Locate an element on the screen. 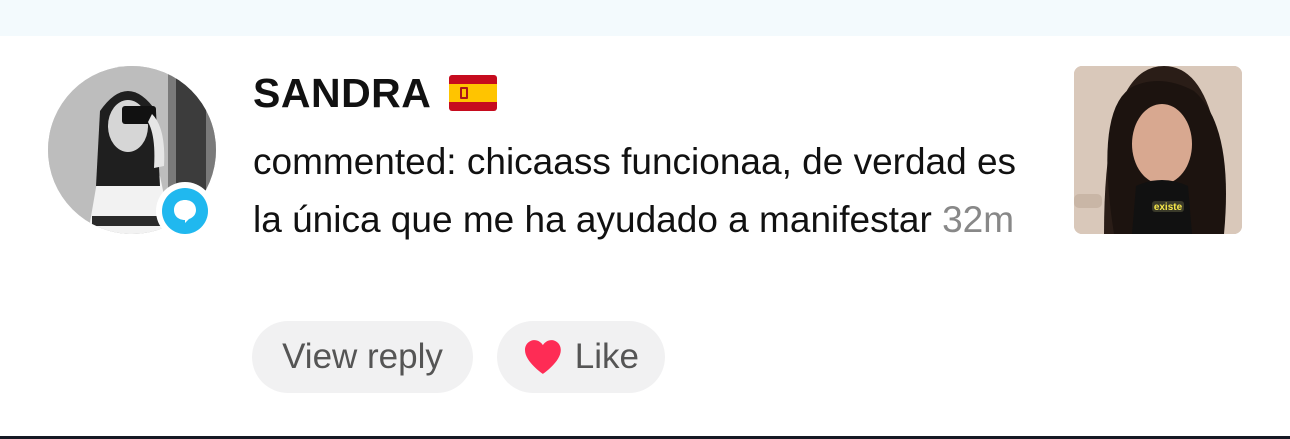 The height and width of the screenshot is (439, 1290). avatar is located at coordinates (132, 153).